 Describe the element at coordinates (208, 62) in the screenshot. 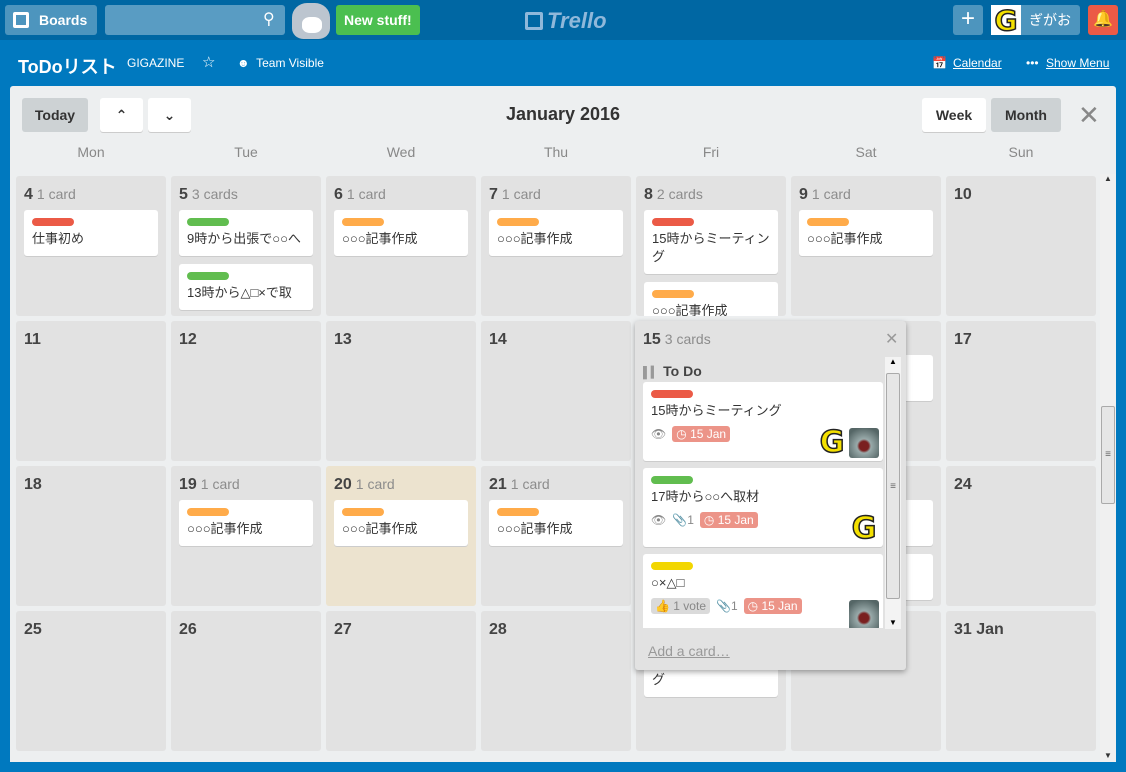

I see `star-icon: ☆` at that location.